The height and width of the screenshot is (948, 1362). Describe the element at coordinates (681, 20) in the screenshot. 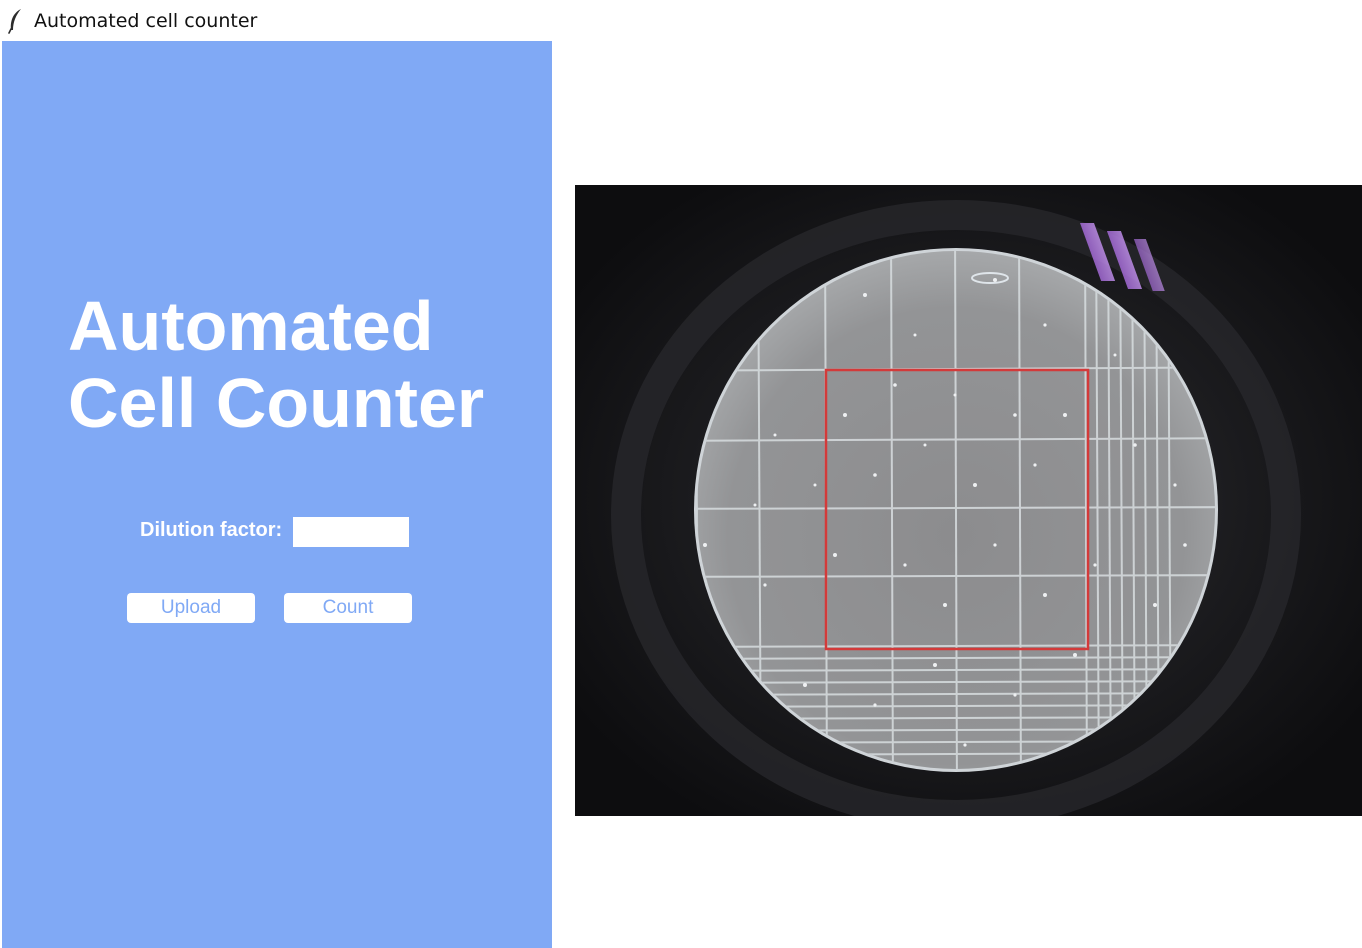

I see `title-bar: Automated cell counter` at that location.